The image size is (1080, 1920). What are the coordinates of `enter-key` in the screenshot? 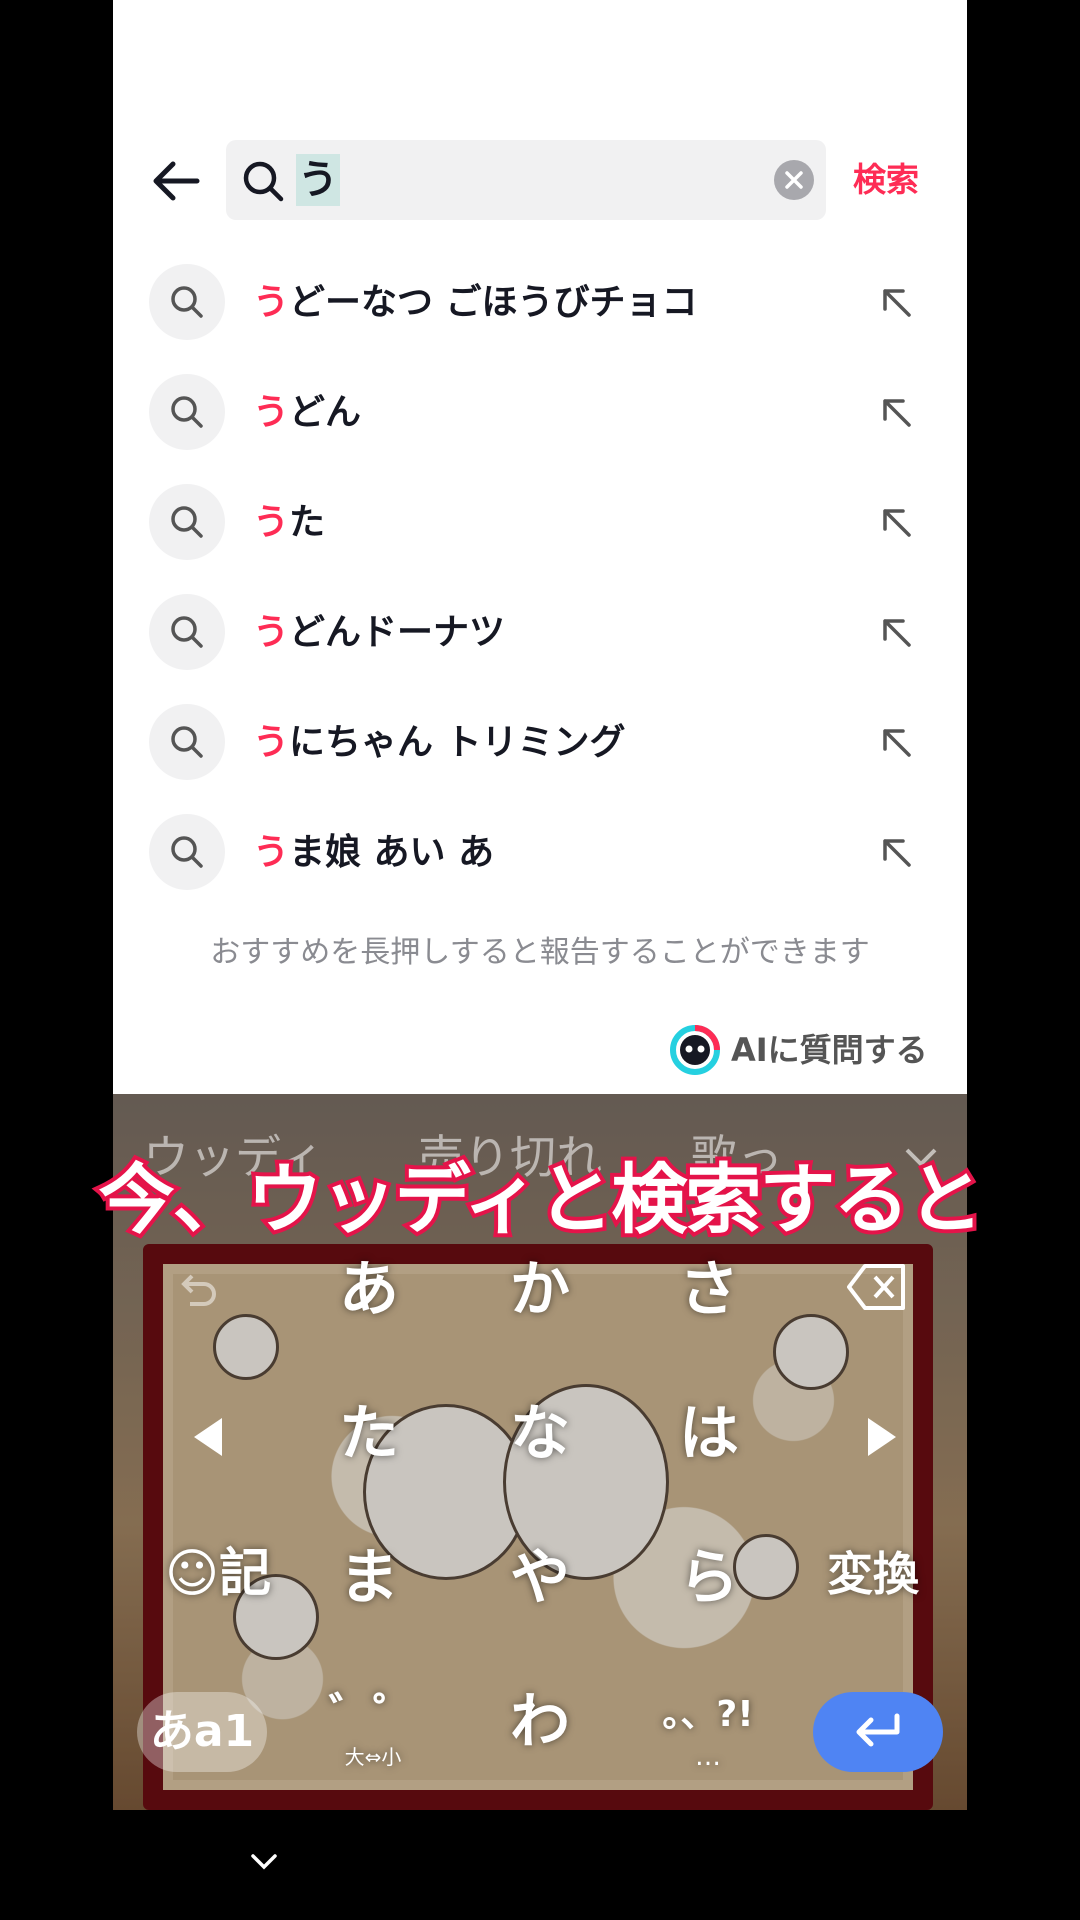 It's located at (878, 1732).